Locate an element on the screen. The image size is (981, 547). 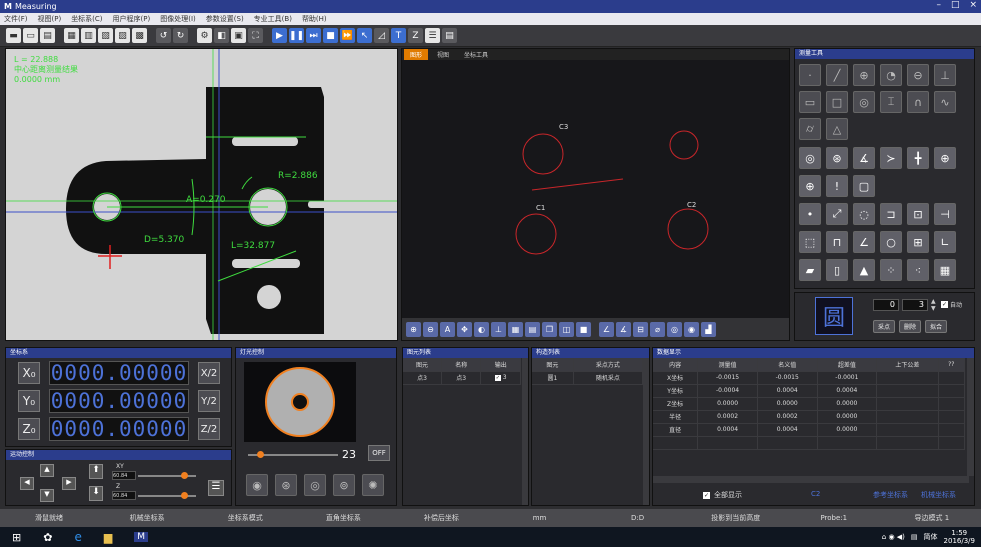
circle-fit-icon: ○ is located at coordinates (891, 242).